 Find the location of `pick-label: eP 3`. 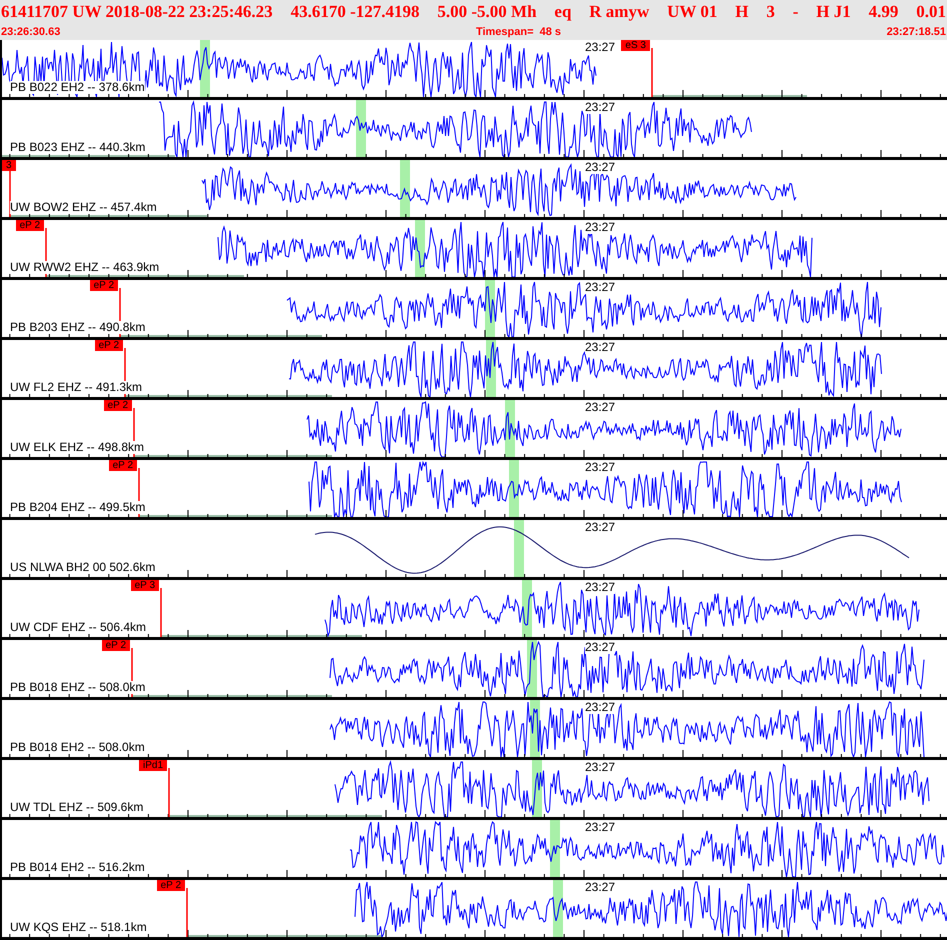

pick-label: eP 3 is located at coordinates (144, 585).